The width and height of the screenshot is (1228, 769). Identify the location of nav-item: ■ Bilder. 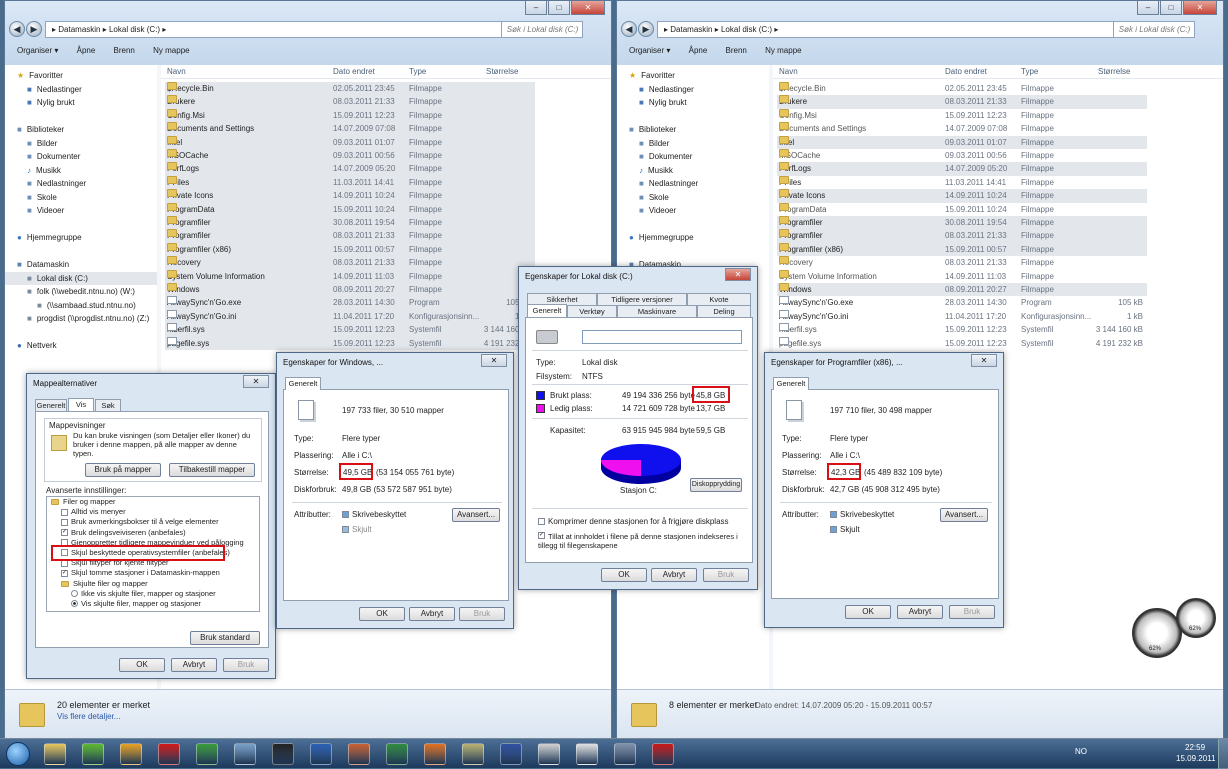
(693, 144).